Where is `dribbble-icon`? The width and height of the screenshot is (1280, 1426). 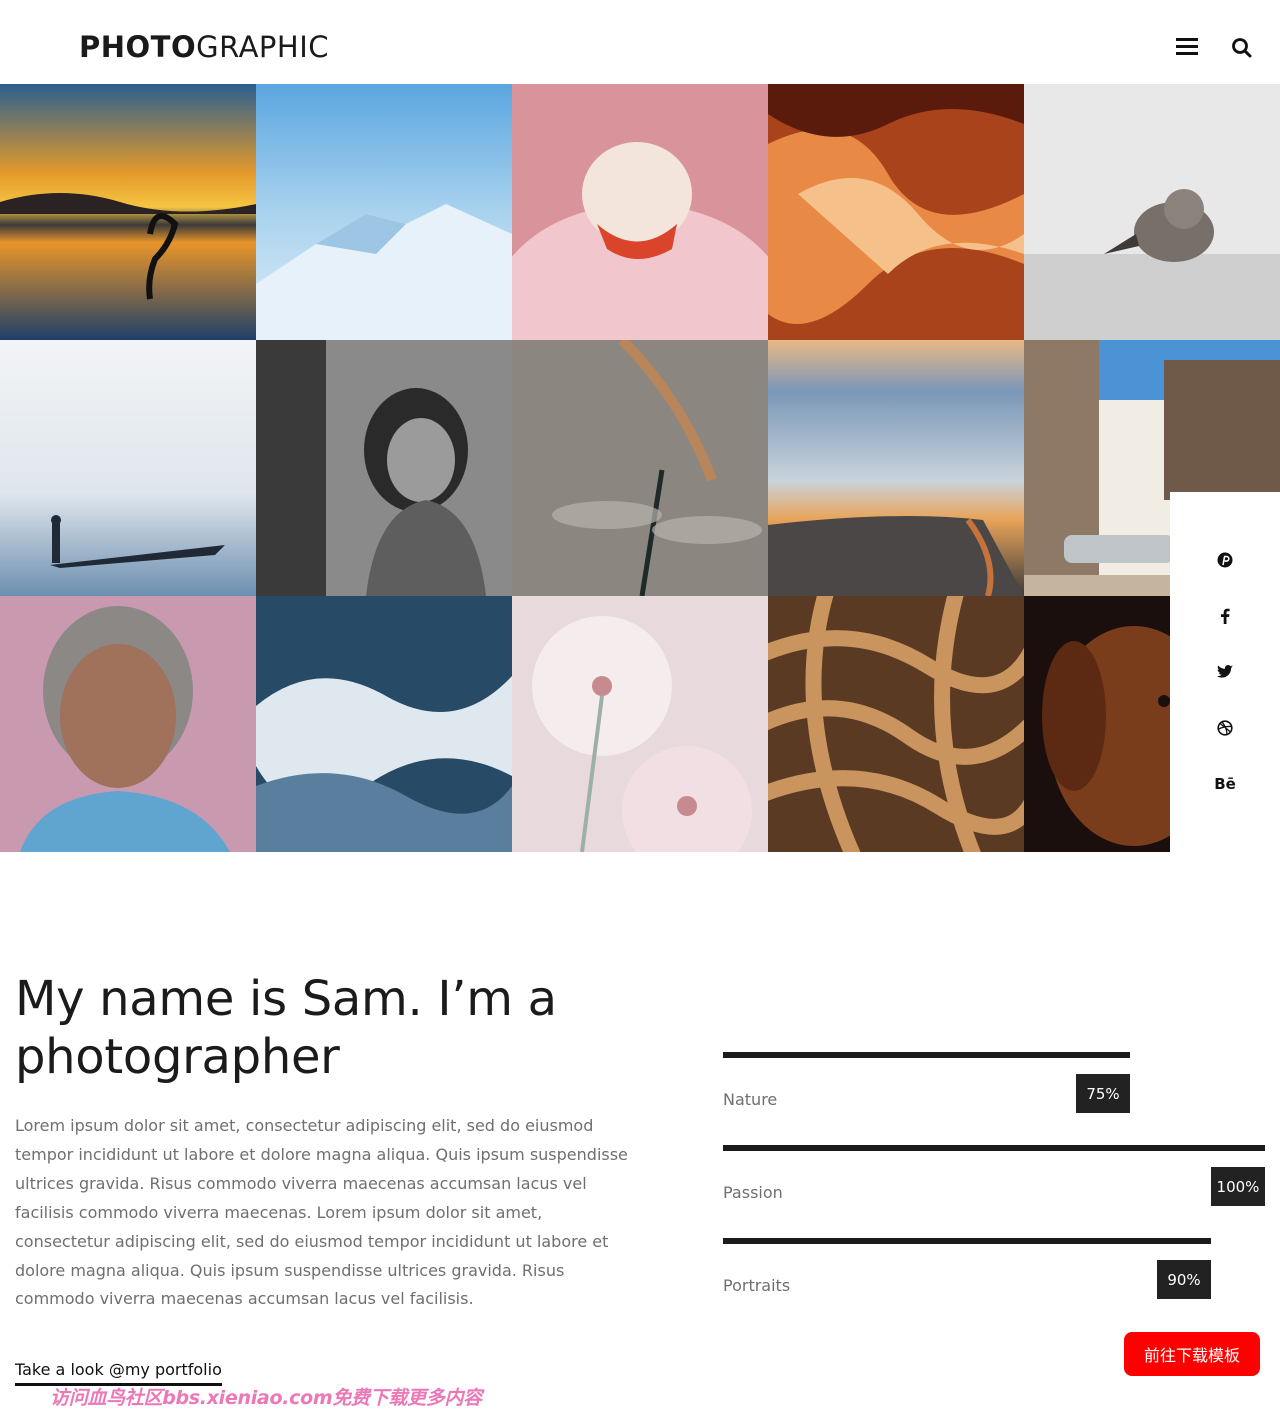
dribbble-icon is located at coordinates (1225, 728).